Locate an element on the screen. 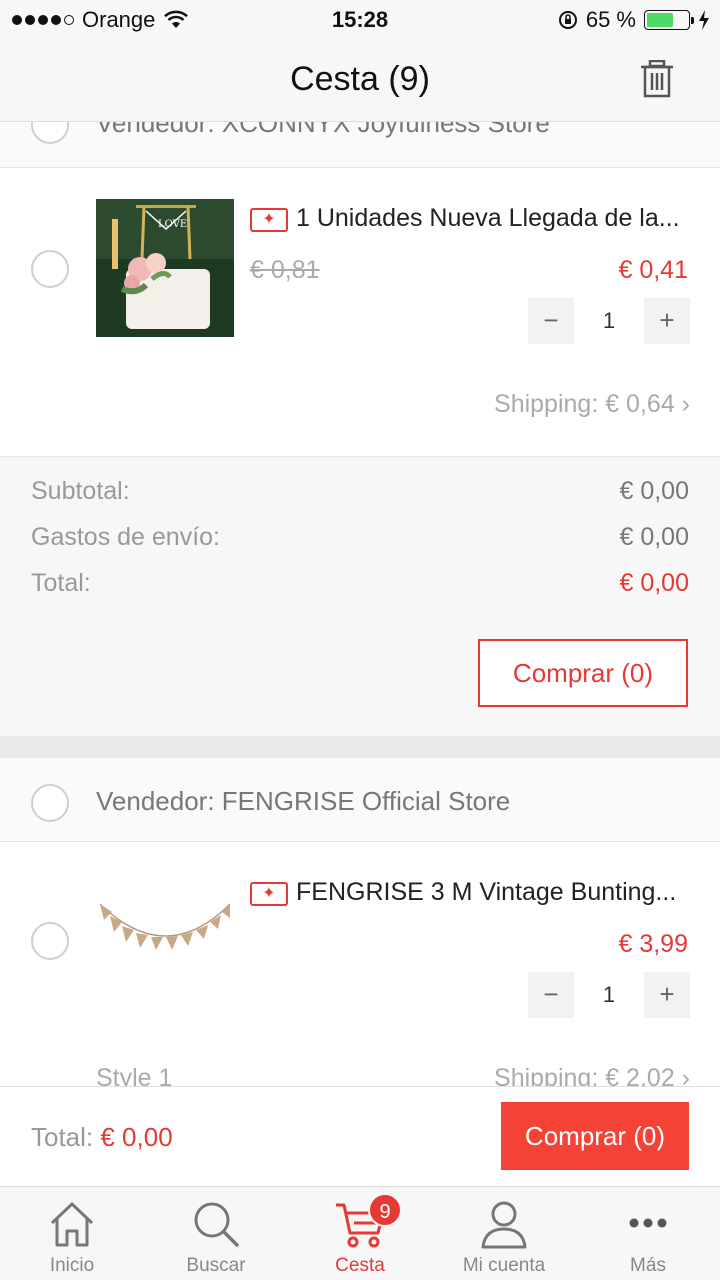  status-bar: Orange 15:28 65 % is located at coordinates (360, 20).